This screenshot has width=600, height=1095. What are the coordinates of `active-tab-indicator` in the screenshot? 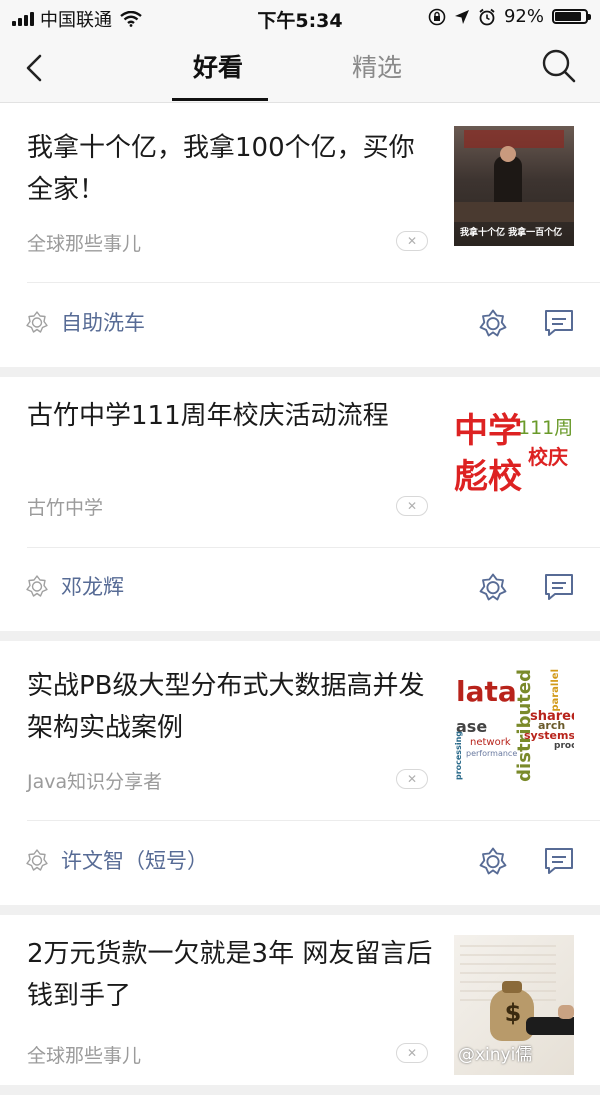 It's located at (220, 99).